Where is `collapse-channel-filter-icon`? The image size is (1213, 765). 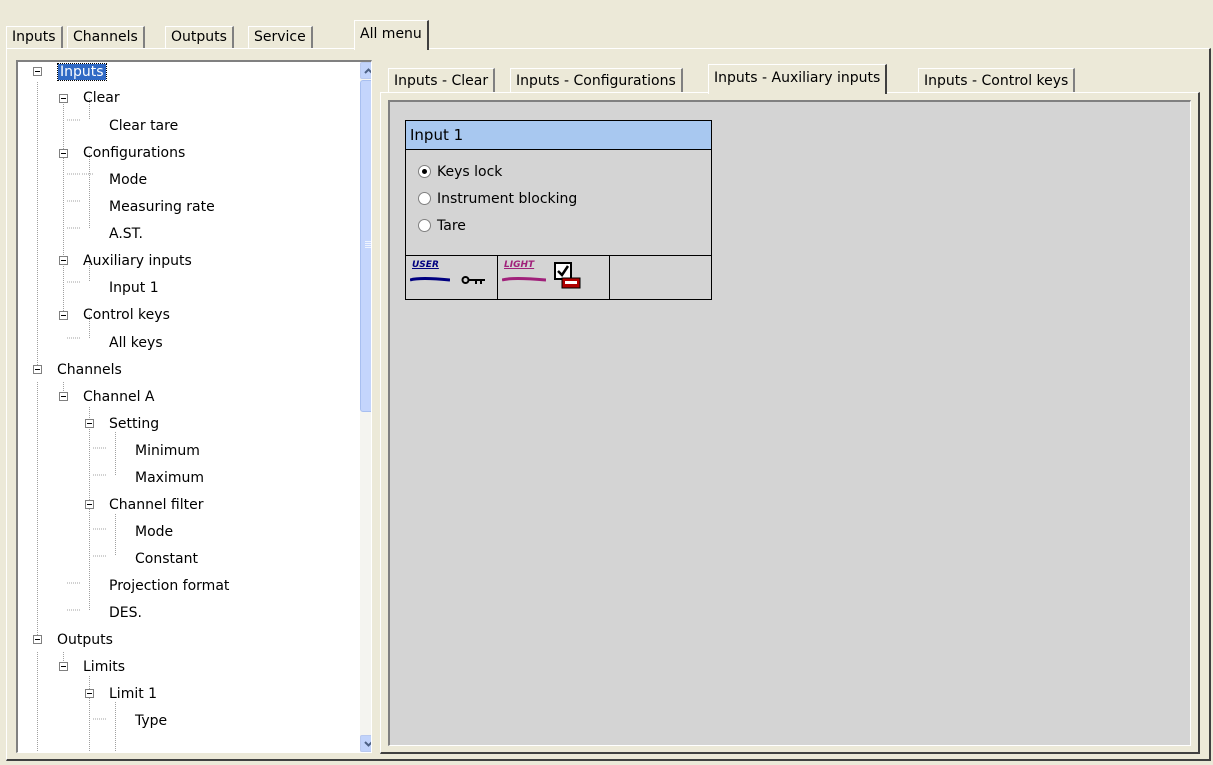
collapse-channel-filter-icon is located at coordinates (89, 504).